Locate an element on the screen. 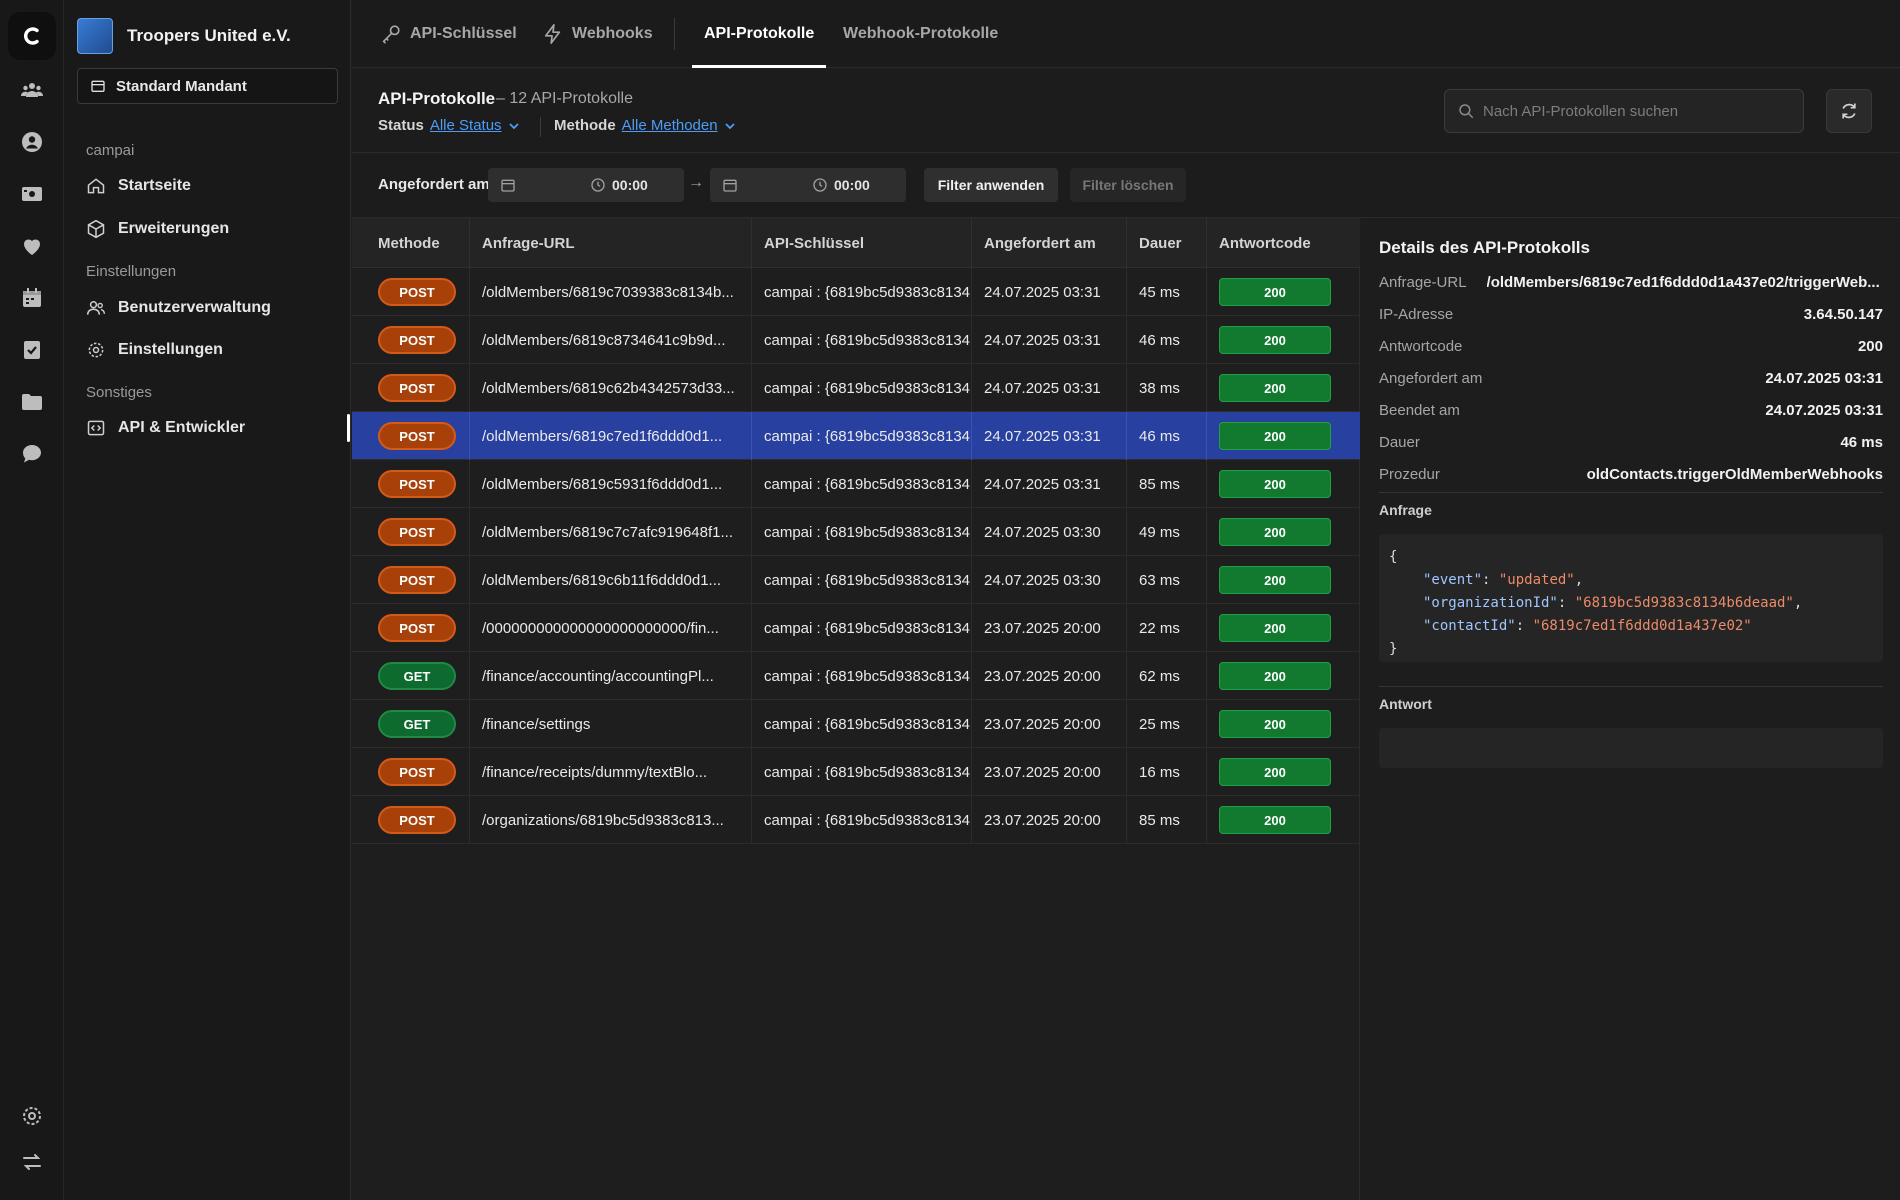 Image resolution: width=1900 pixels, height=1200 pixels. sidebar-item-benutzerverwaltung: Benutzerverwaltung is located at coordinates (216, 308).